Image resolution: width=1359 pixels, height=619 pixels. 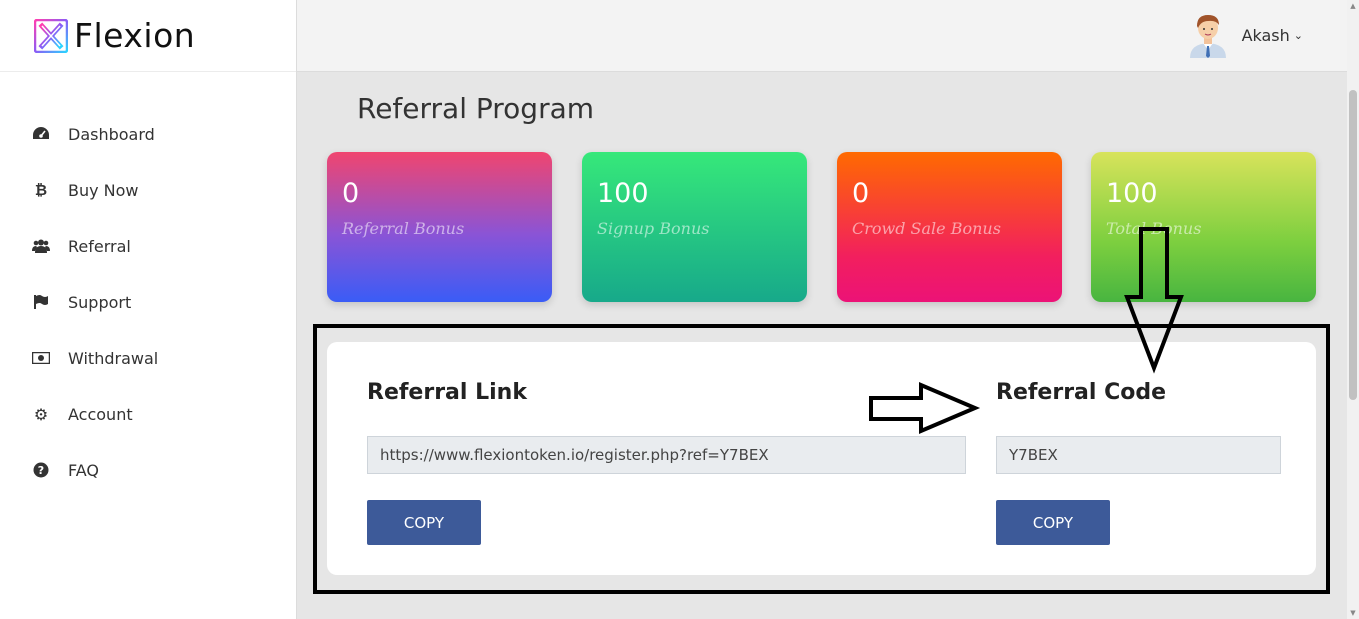 What do you see at coordinates (476, 108) in the screenshot?
I see `page-title: Referral Program` at bounding box center [476, 108].